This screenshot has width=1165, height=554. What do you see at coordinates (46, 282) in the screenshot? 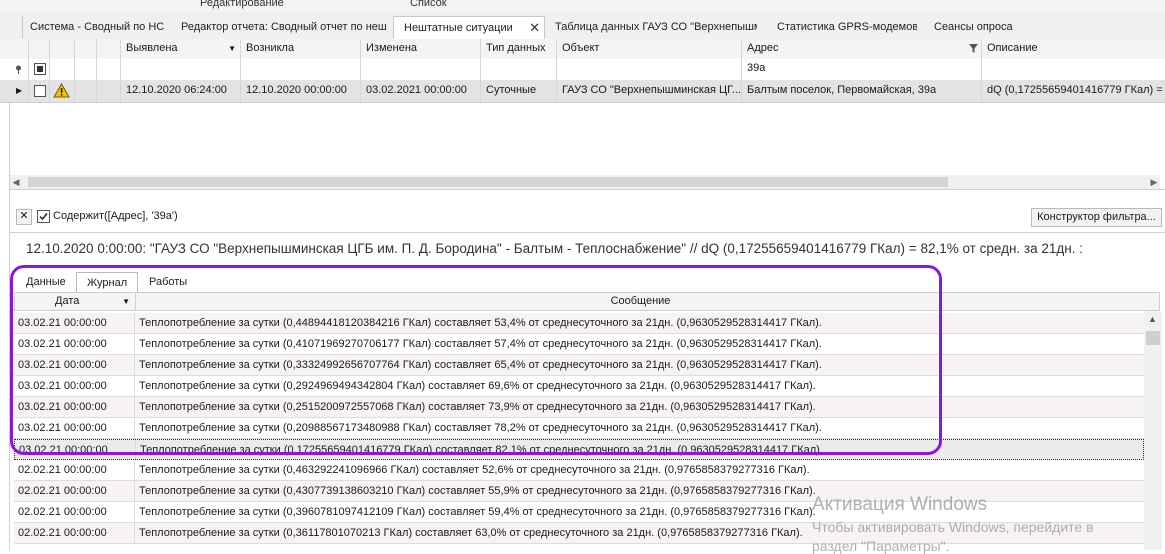
I see `tab-data: Данные` at bounding box center [46, 282].